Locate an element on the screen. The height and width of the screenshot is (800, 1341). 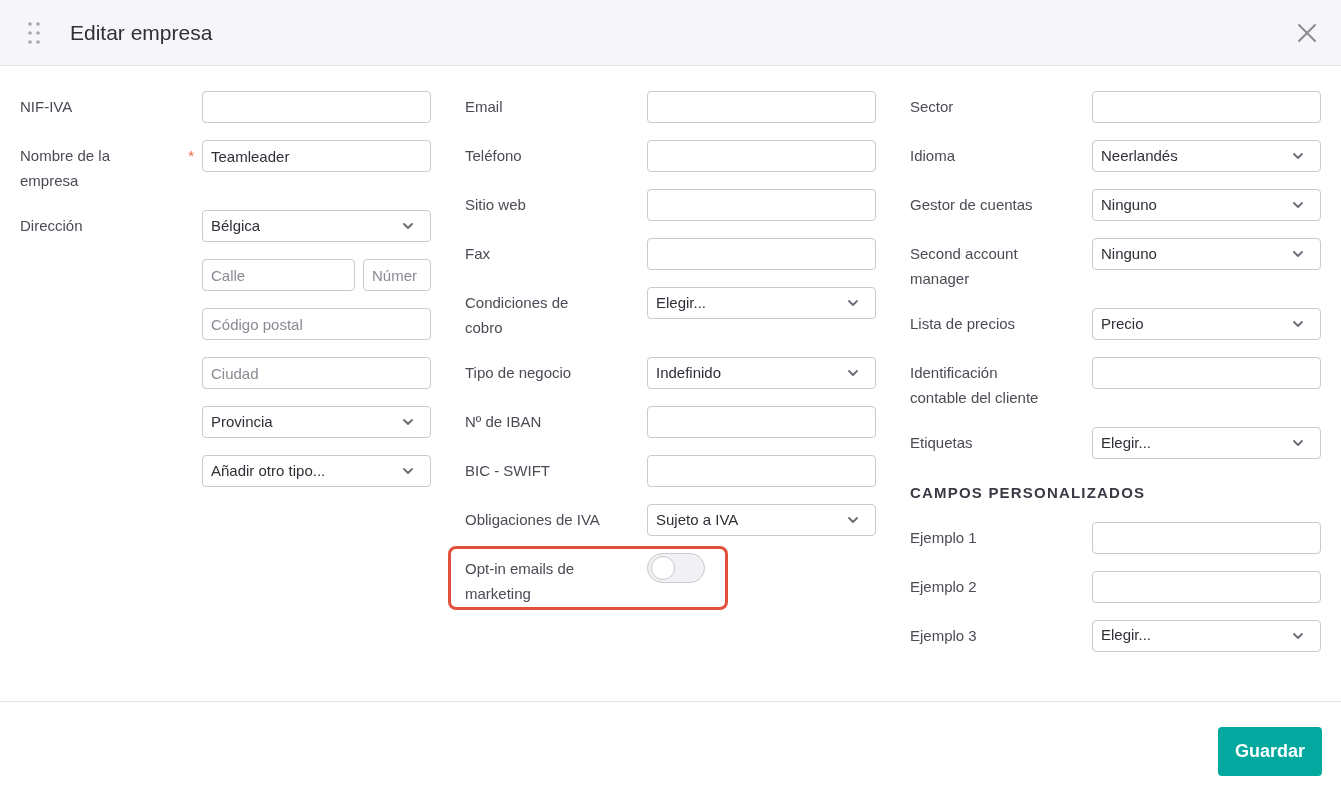
required-asterisk: * is located at coordinates (191, 156).